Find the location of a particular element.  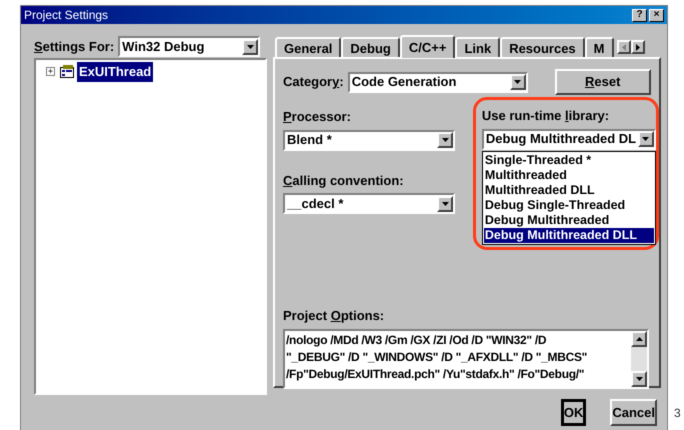

scrollbar is located at coordinates (639, 358).